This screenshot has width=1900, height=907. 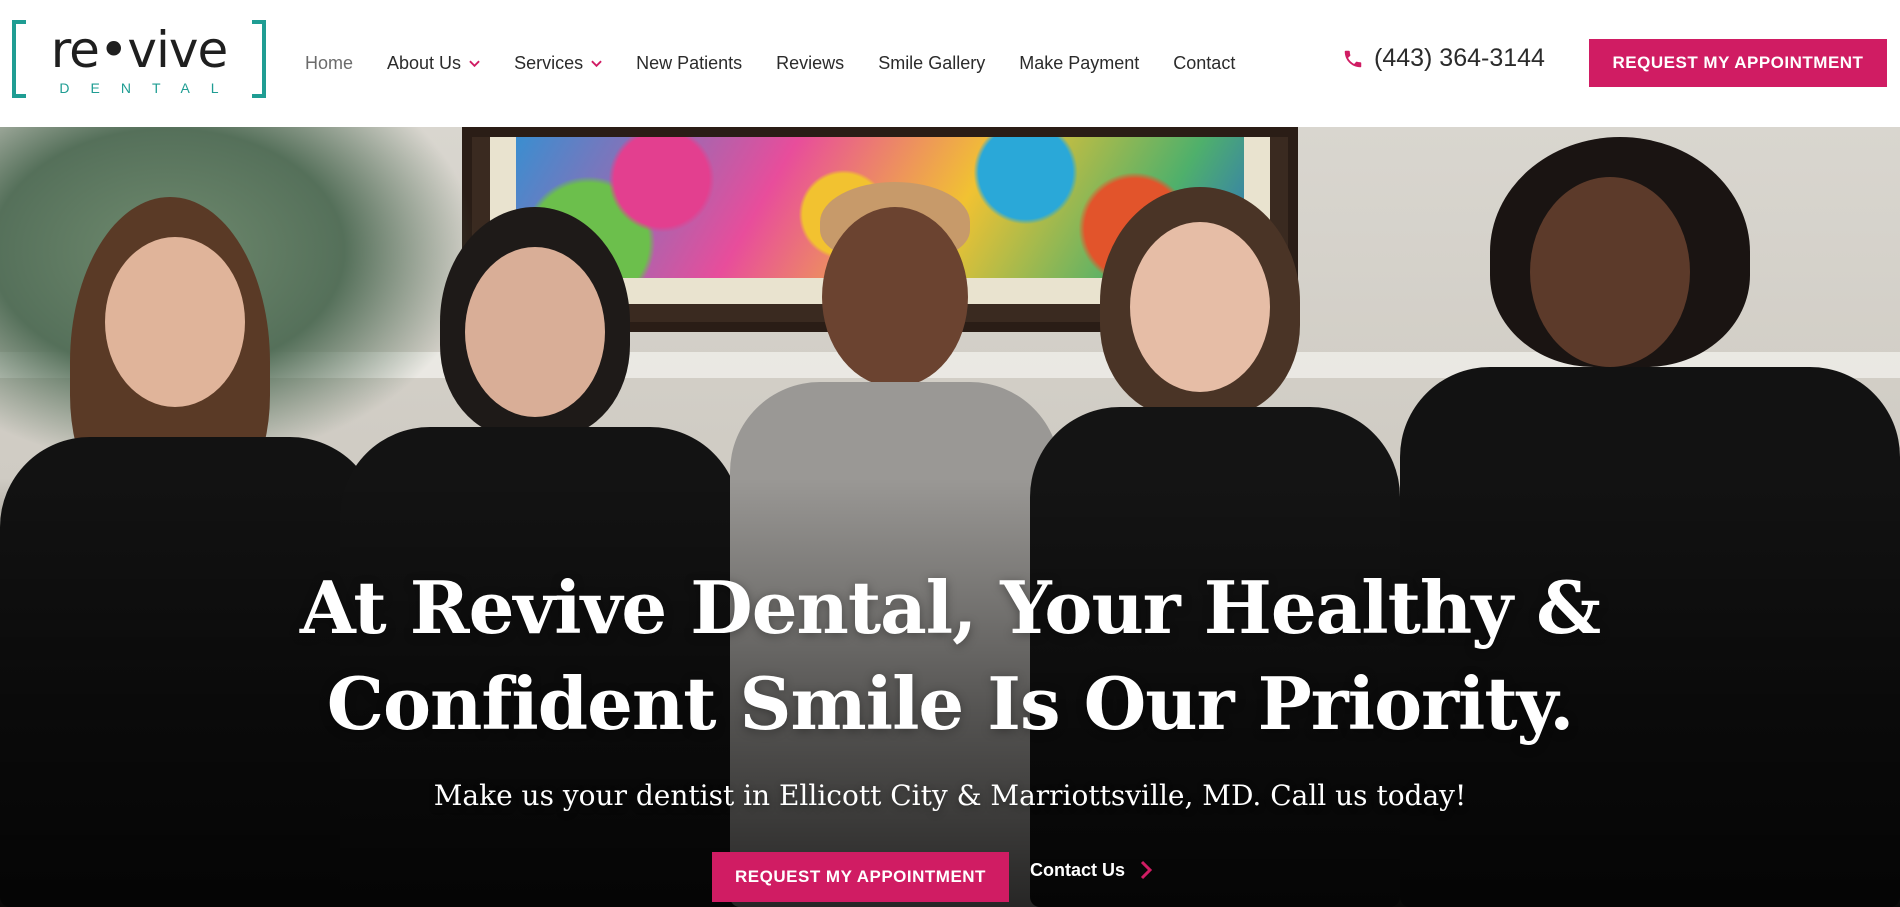 I want to click on revive-dental-logo: re•vive DENTAL, so click(x=139, y=61).